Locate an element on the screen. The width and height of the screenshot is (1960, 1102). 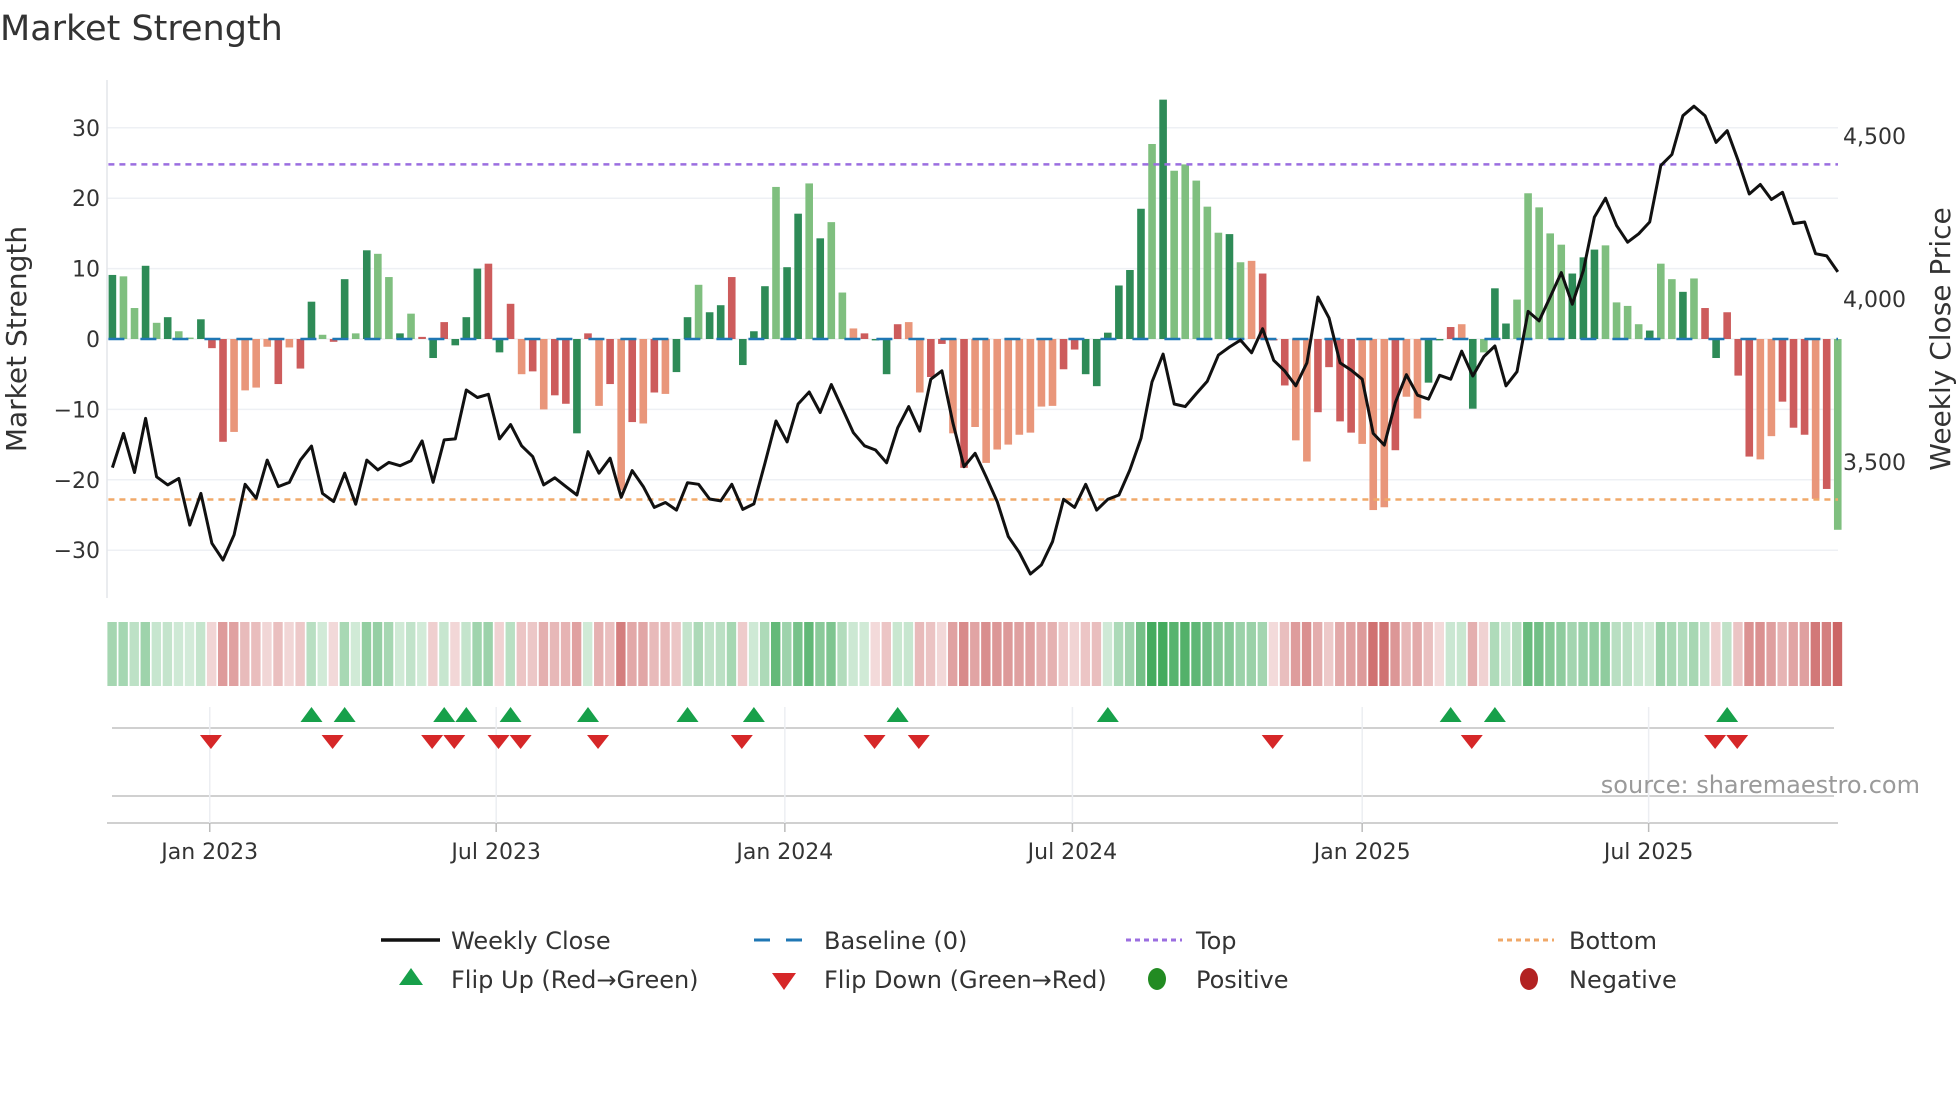
triangle-up-icon is located at coordinates (411, 976).